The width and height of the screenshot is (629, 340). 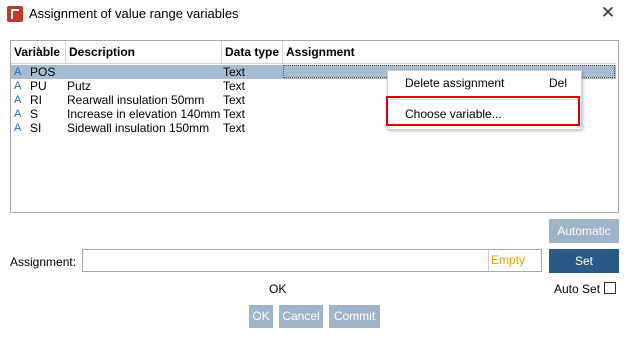 I want to click on cancel-button: Cancel, so click(x=301, y=316).